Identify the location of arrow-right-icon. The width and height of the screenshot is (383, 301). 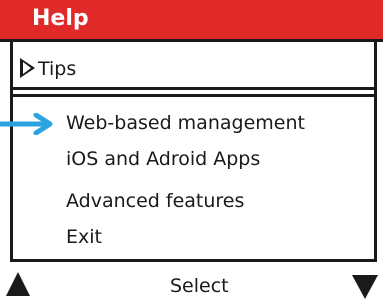
(26, 124).